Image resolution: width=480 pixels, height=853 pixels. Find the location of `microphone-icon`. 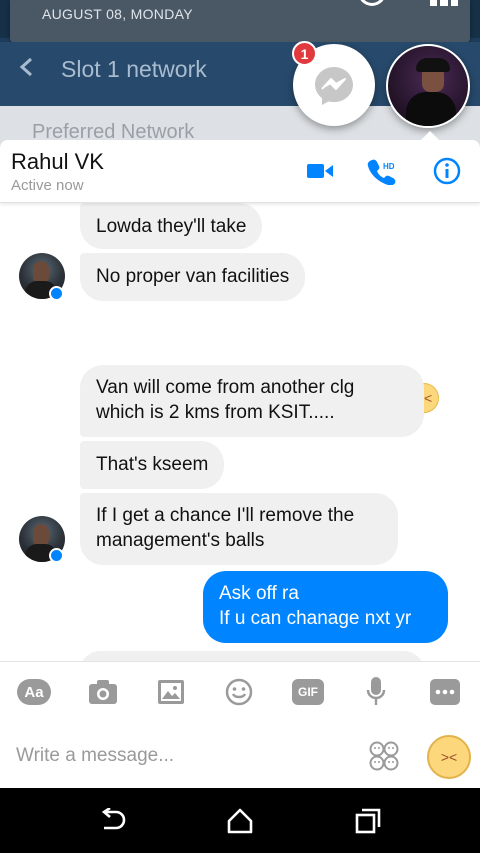

microphone-icon is located at coordinates (376, 692).